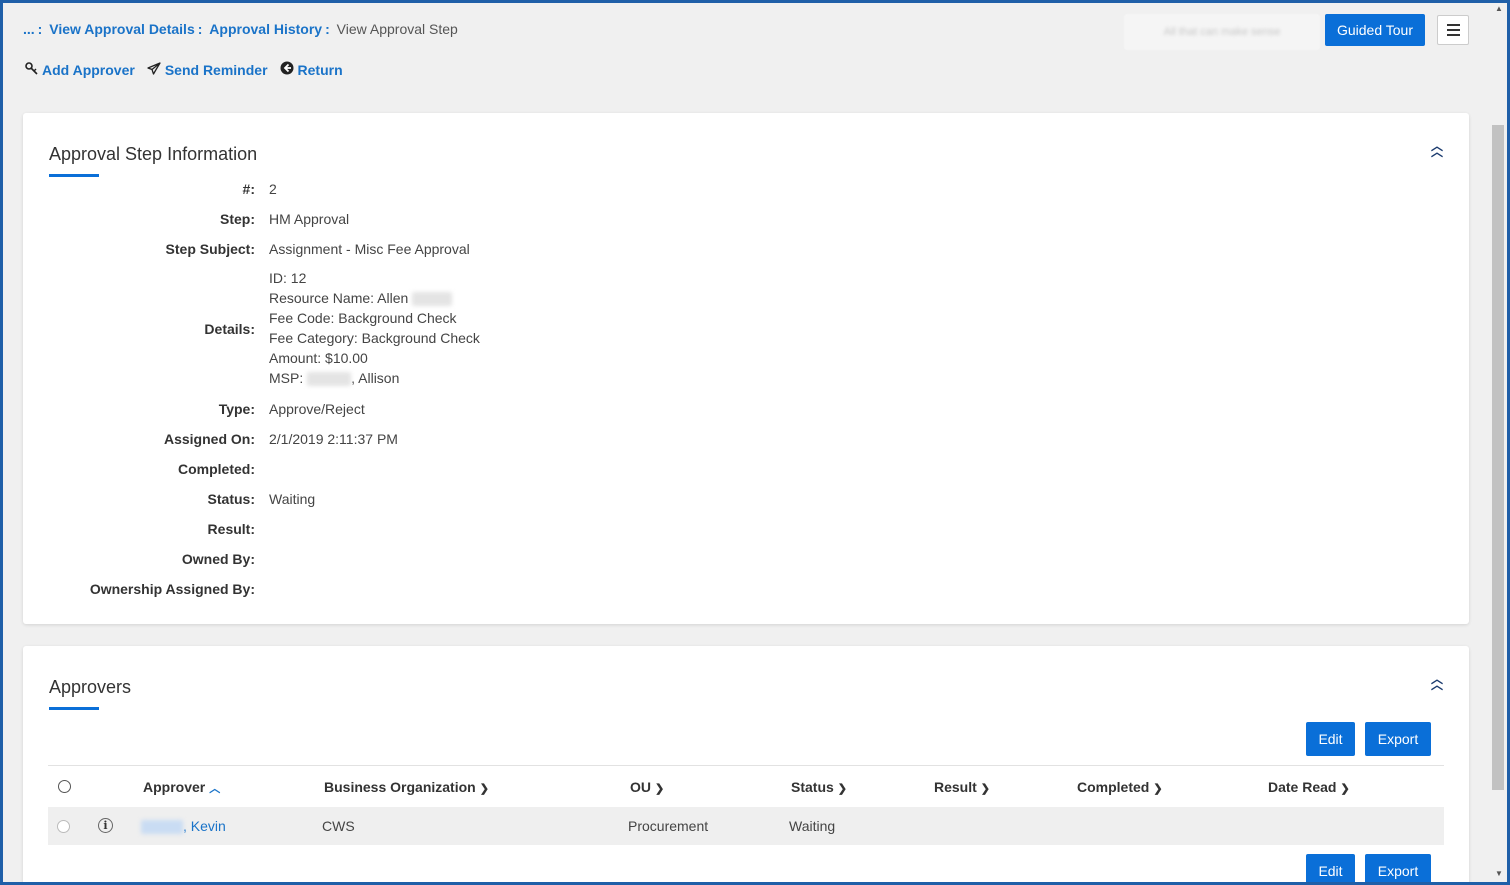 The width and height of the screenshot is (1510, 885). I want to click on field-label: Details:, so click(229, 329).